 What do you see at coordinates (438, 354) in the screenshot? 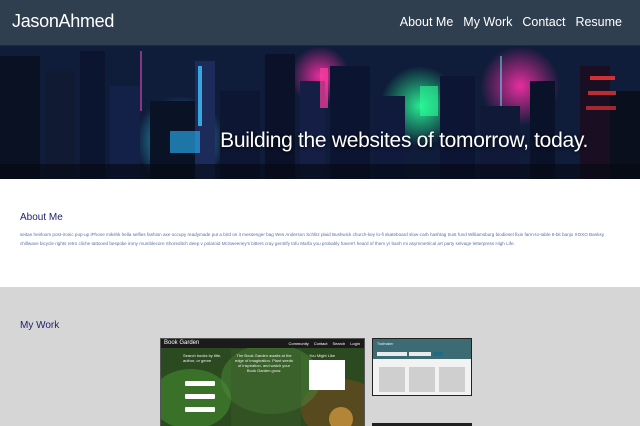
I see `trailmaker-search-button` at bounding box center [438, 354].